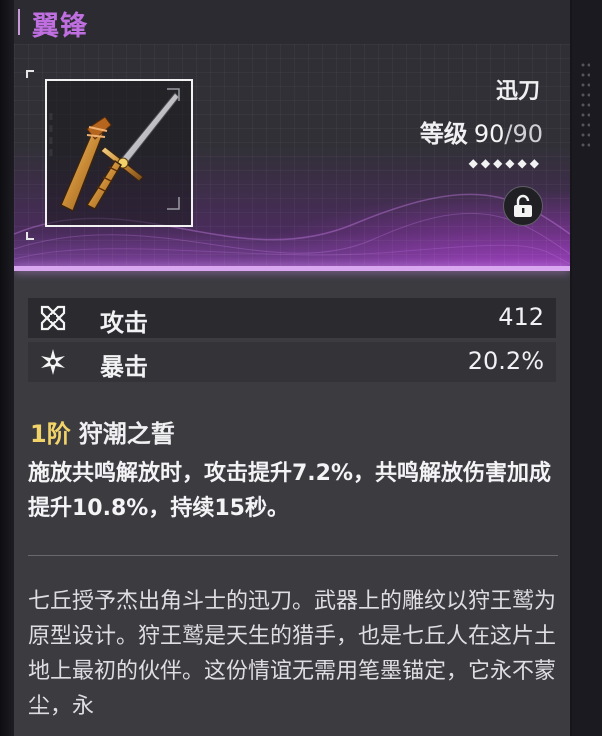  Describe the element at coordinates (124, 367) in the screenshot. I see `stat-label: 暴击` at that location.